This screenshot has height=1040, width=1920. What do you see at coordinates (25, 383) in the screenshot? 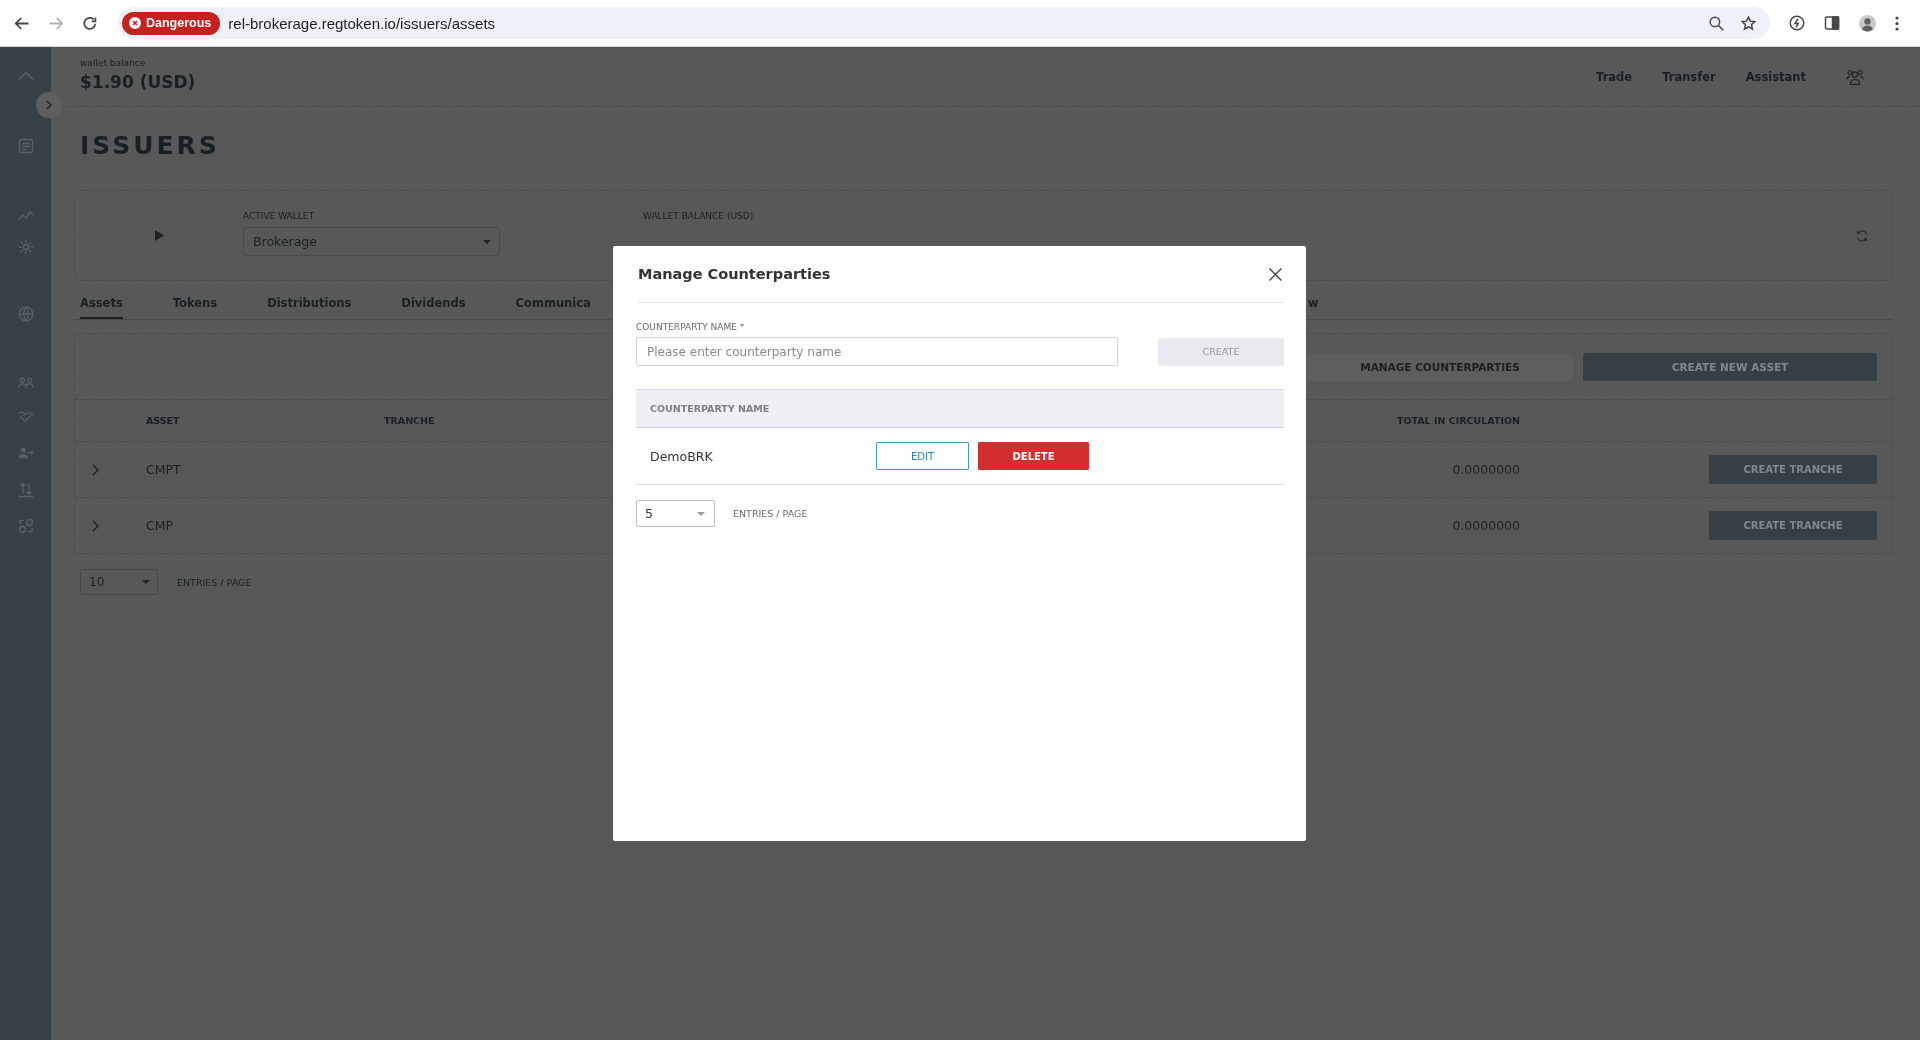
I see `people-icon` at bounding box center [25, 383].